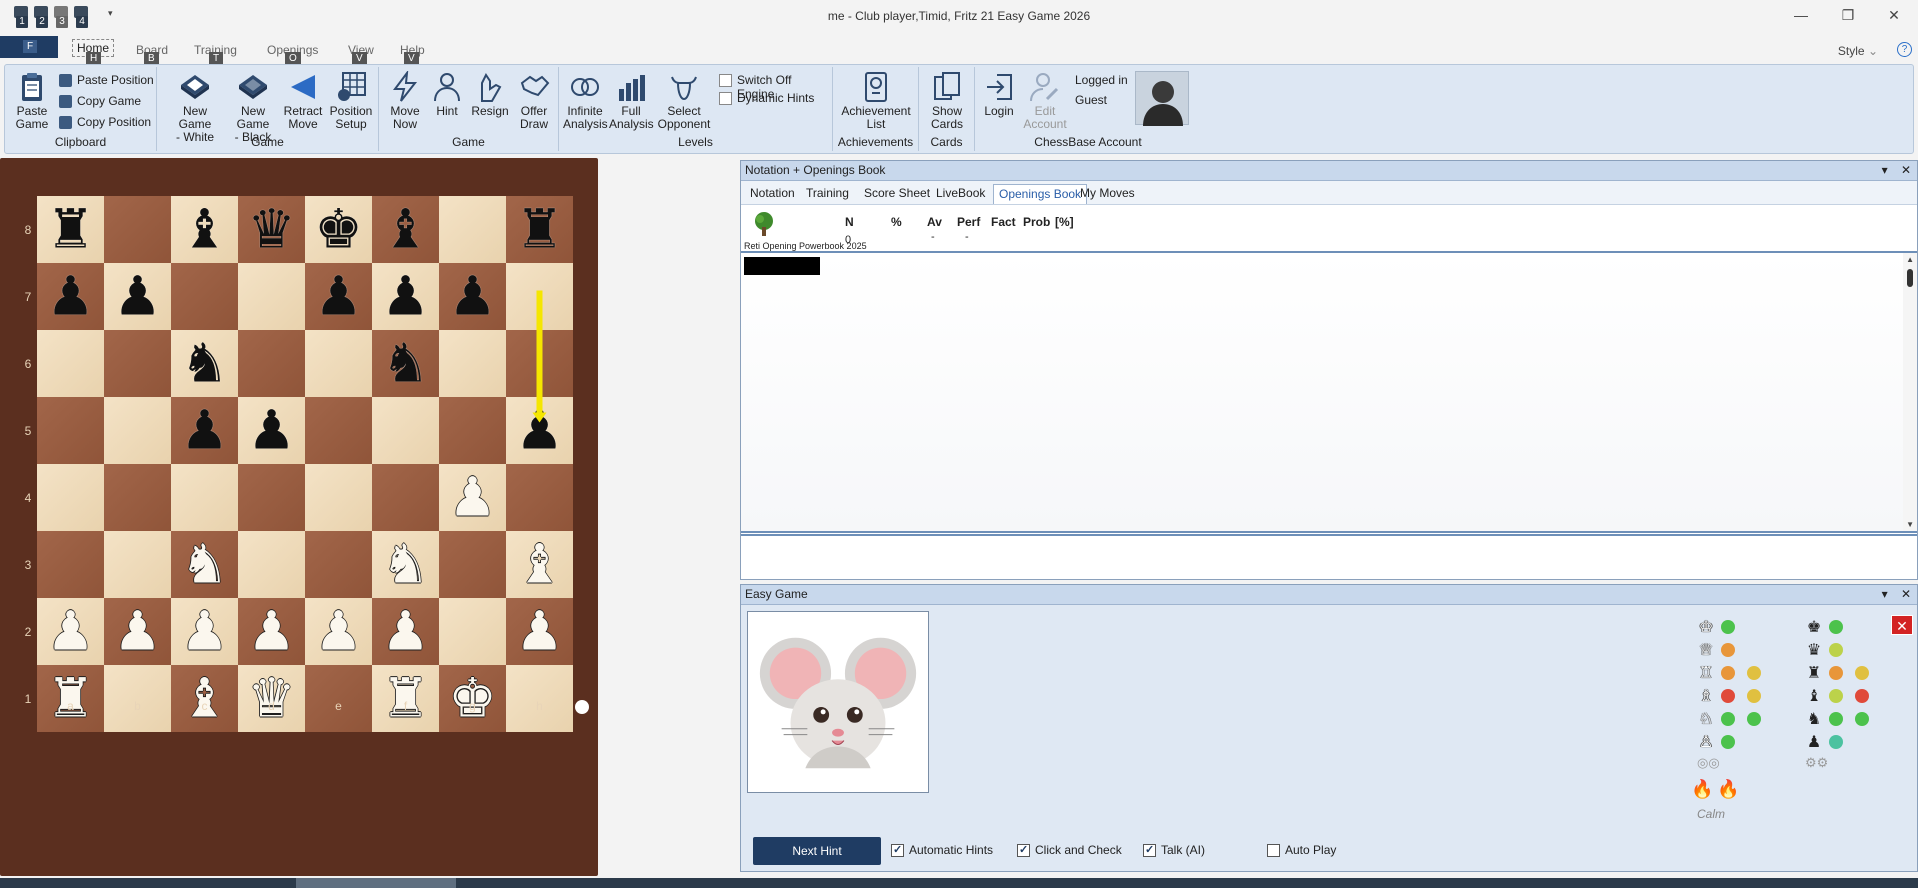 Image resolution: width=1918 pixels, height=888 pixels. Describe the element at coordinates (942, 851) in the screenshot. I see `automatic-hints-checkbox: Automatic Hints` at that location.